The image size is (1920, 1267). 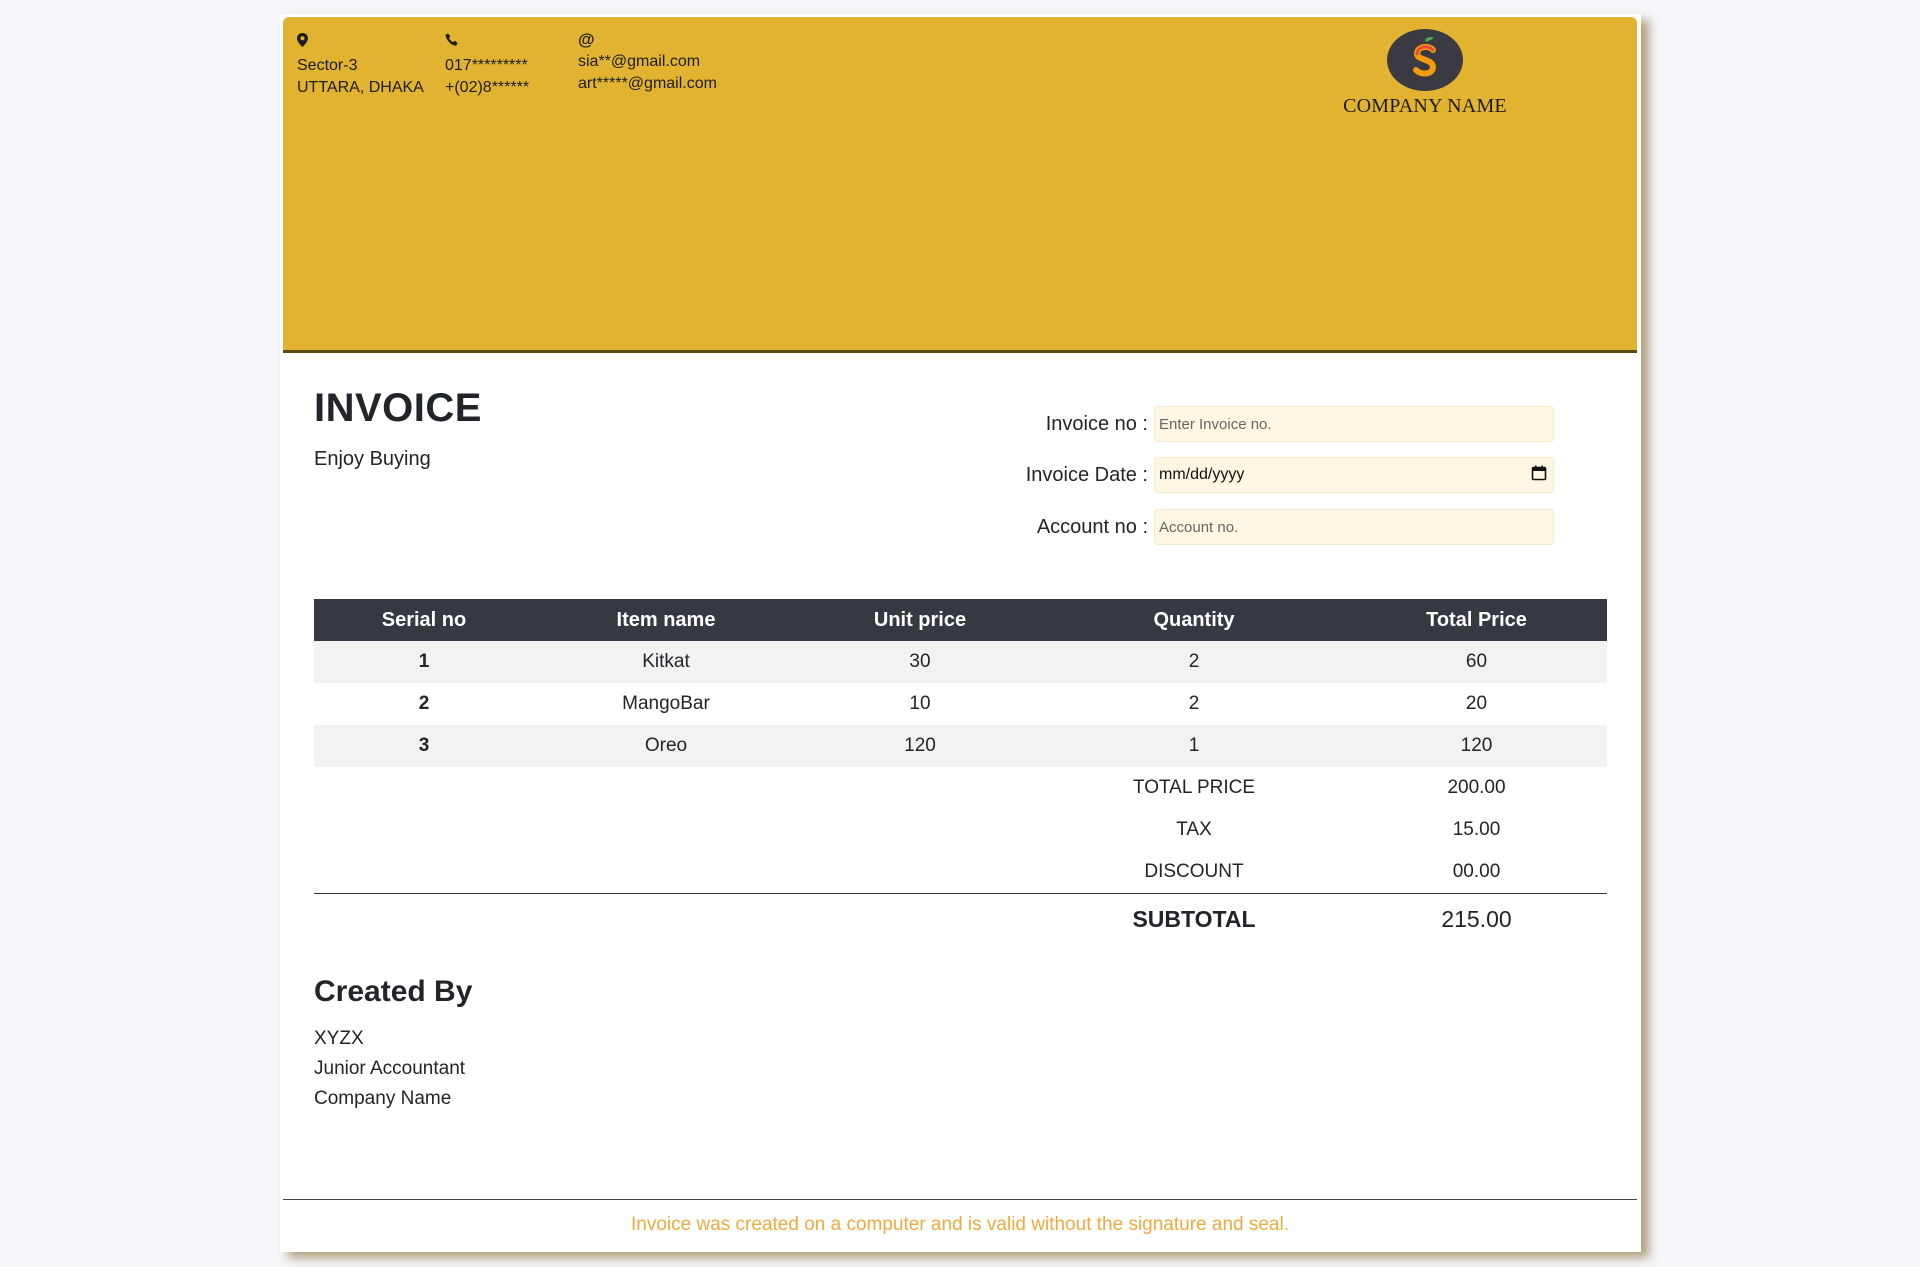 I want to click on invoice-no-label: Invoice no :, so click(x=1096, y=423).